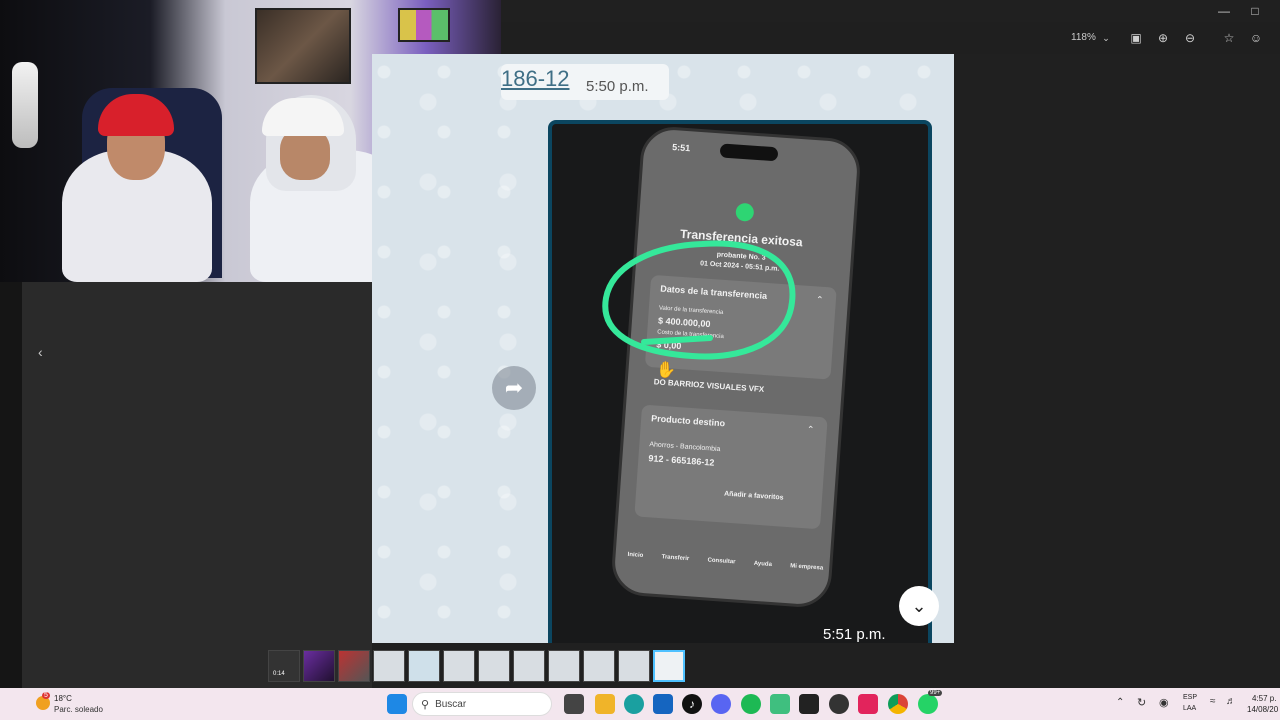  Describe the element at coordinates (574, 704) in the screenshot. I see `task-view-icon` at that location.